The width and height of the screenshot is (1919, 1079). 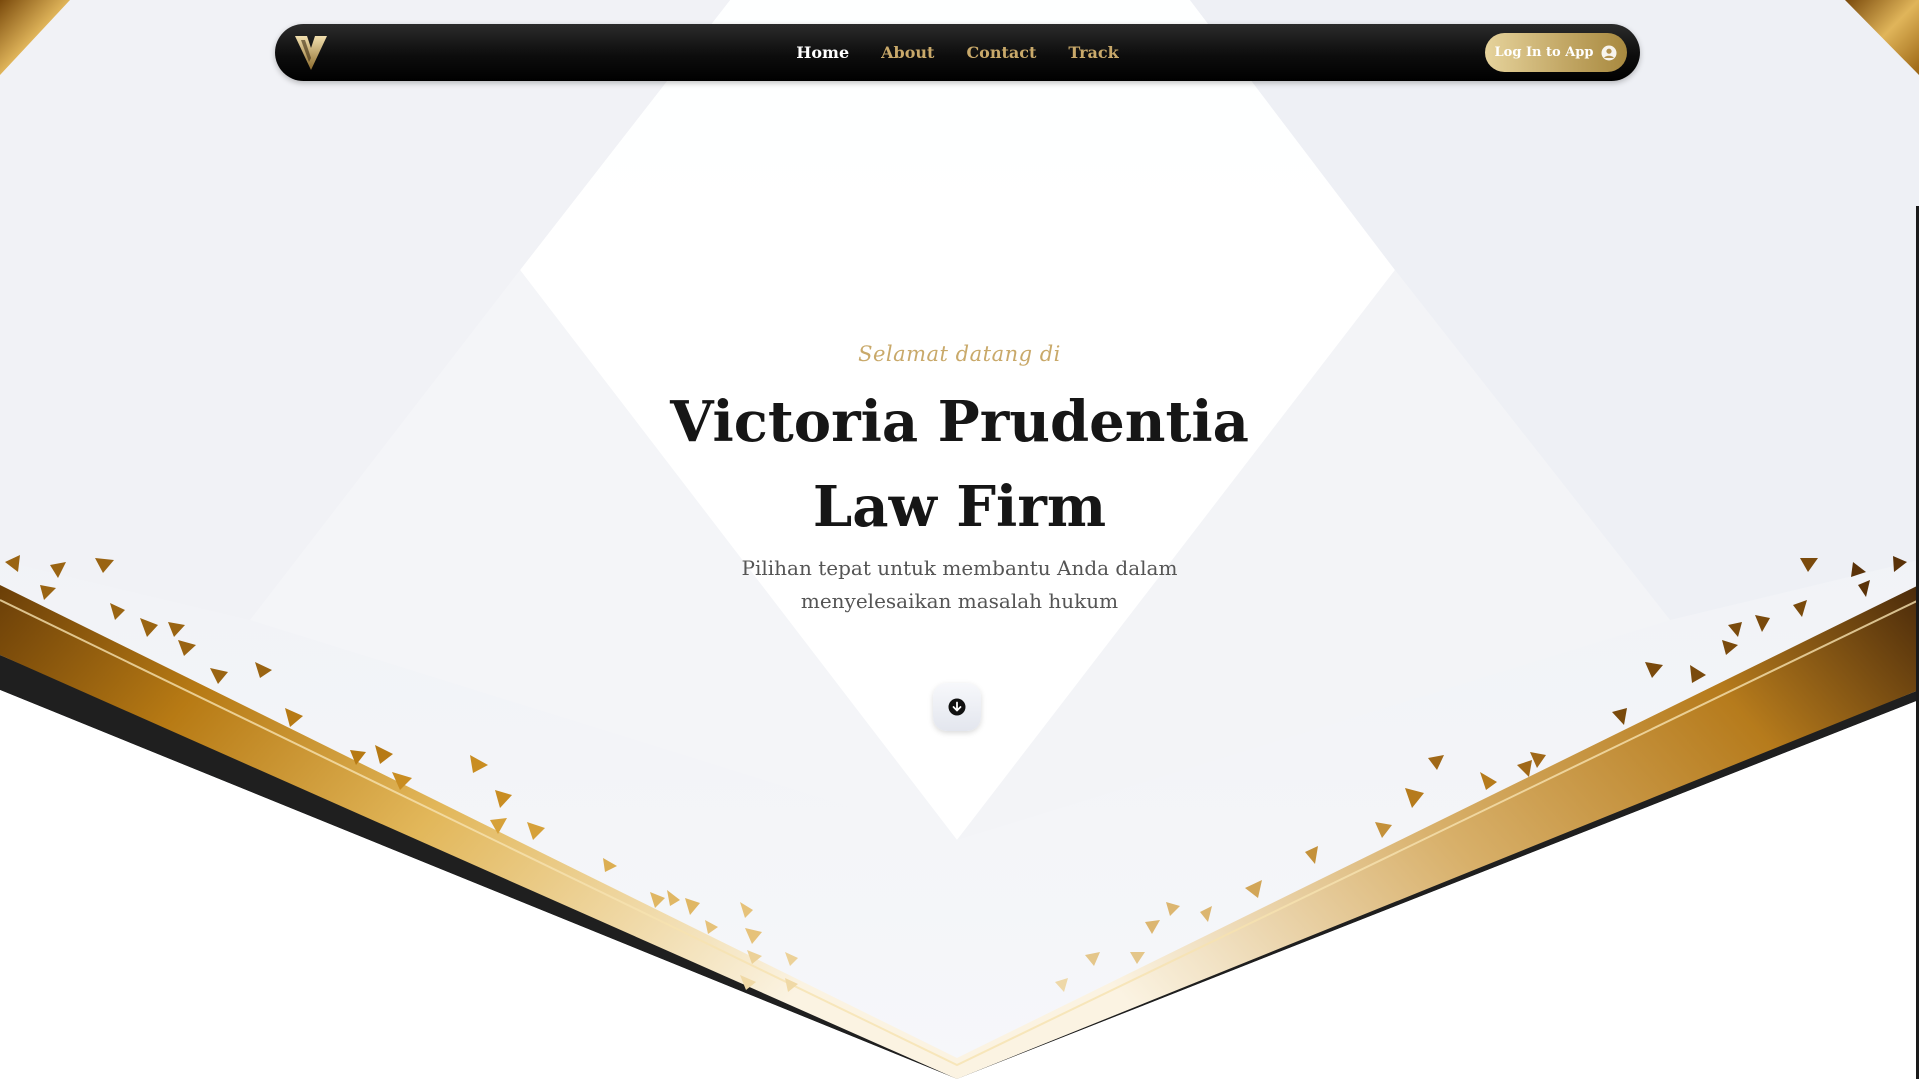 I want to click on nav-link-track: Track, so click(x=1093, y=52).